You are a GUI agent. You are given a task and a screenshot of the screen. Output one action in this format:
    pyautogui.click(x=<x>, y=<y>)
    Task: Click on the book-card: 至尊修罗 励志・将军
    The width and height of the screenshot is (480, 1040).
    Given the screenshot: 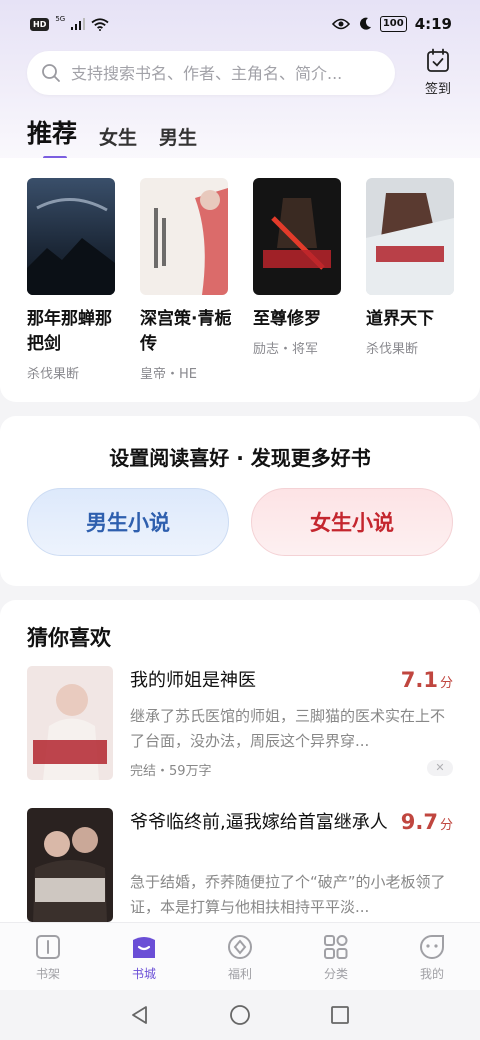 What is the action you would take?
    pyautogui.click(x=297, y=267)
    